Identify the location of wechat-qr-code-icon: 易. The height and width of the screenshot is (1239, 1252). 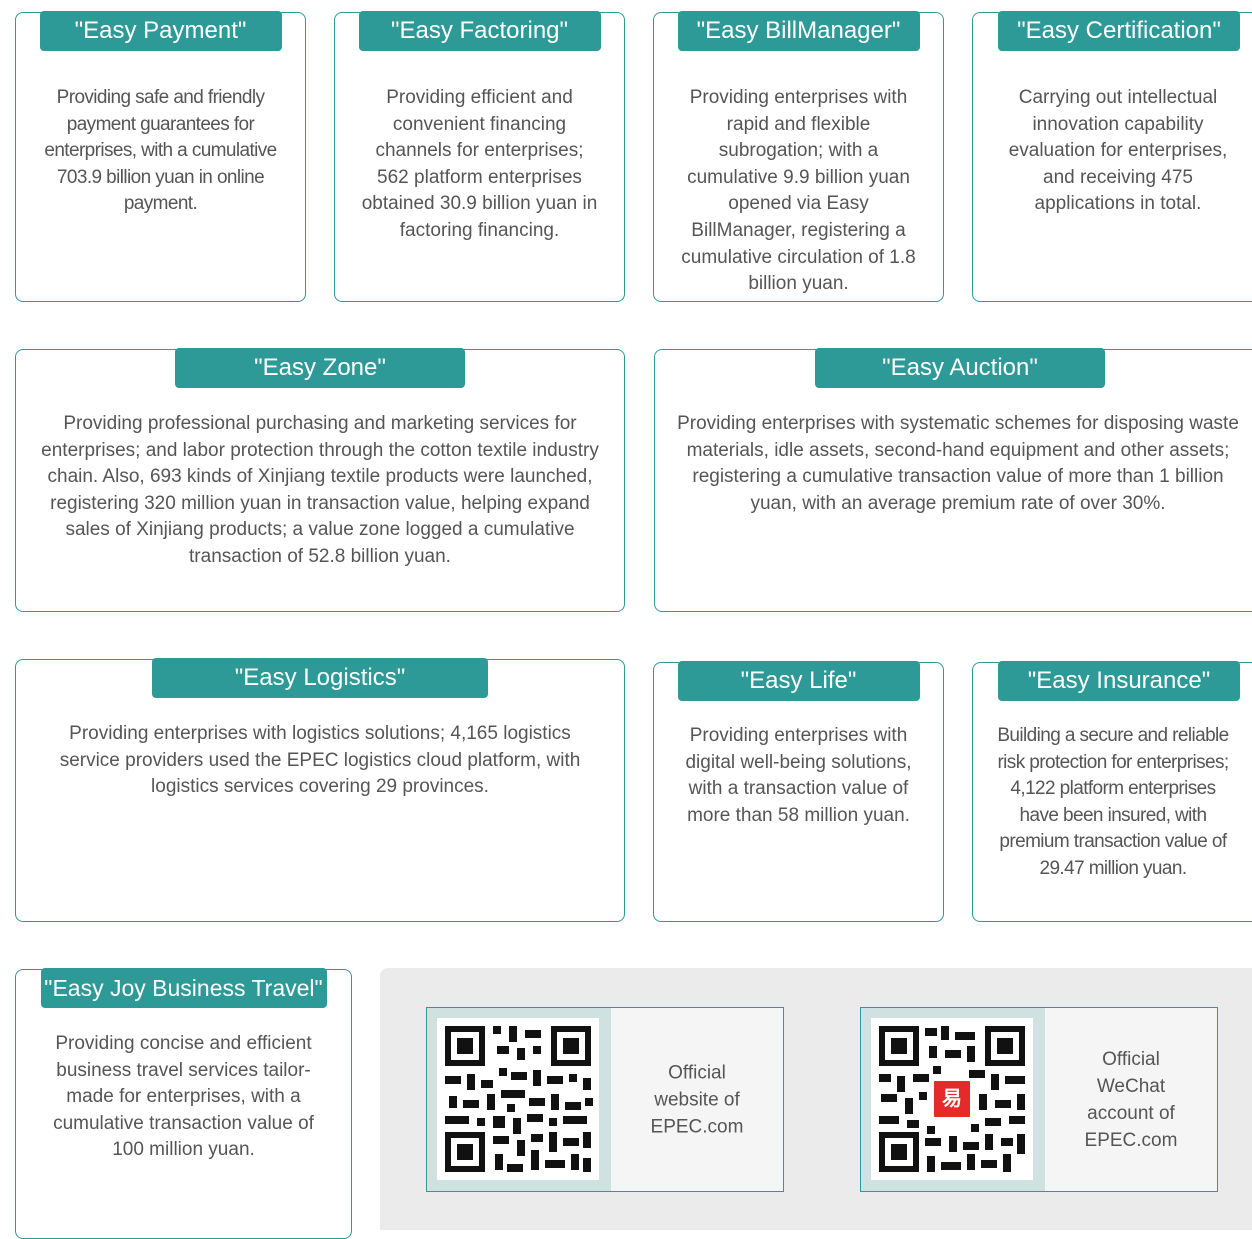
(952, 1099).